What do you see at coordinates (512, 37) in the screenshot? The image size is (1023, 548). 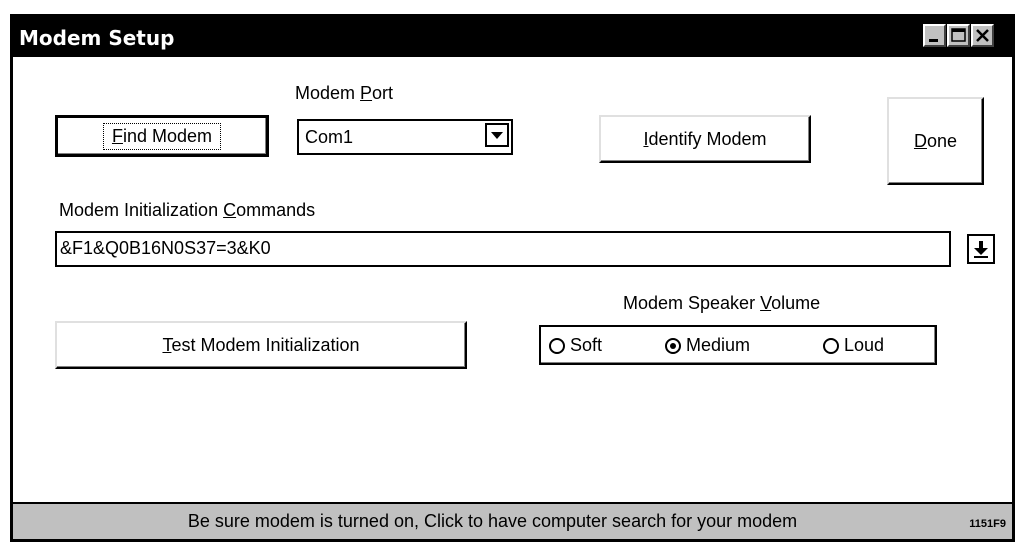 I see `title-bar: Modem Setup` at bounding box center [512, 37].